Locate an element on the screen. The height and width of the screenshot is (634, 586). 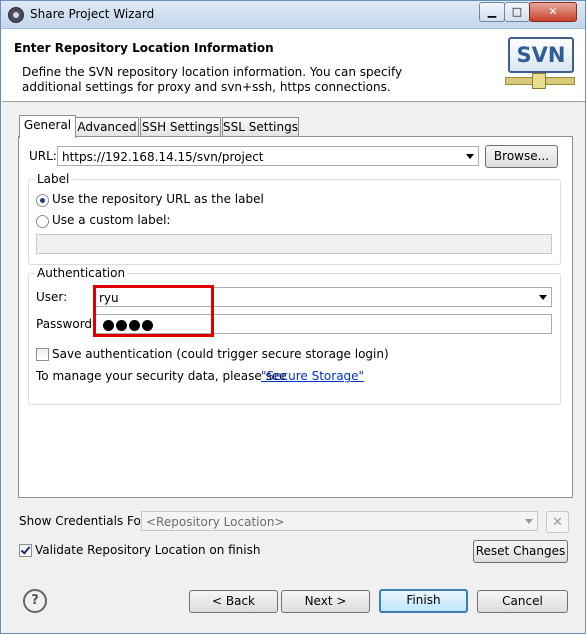
secure-storage-link: "Secure Storage" is located at coordinates (312, 376).